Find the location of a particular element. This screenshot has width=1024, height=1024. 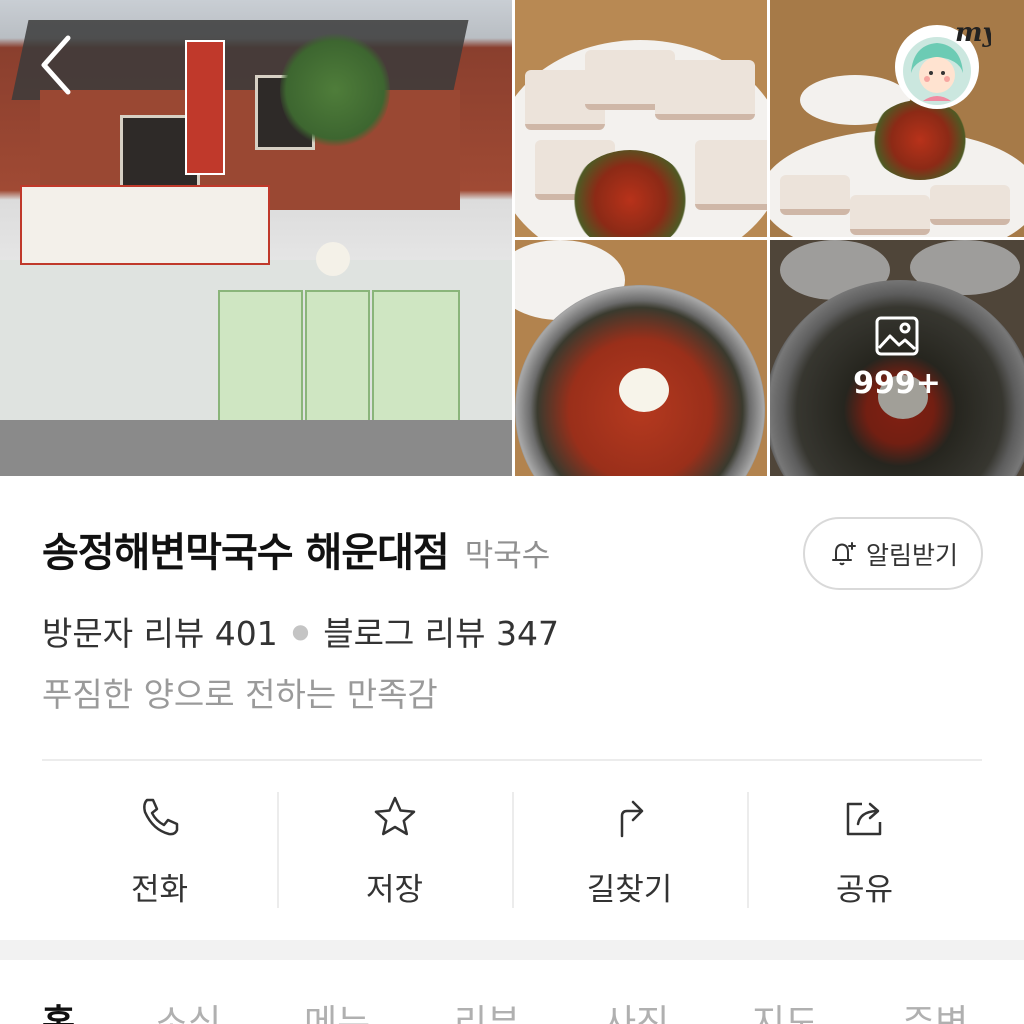

visitor-review-link: 방문자 리뷰 401 is located at coordinates (160, 631).